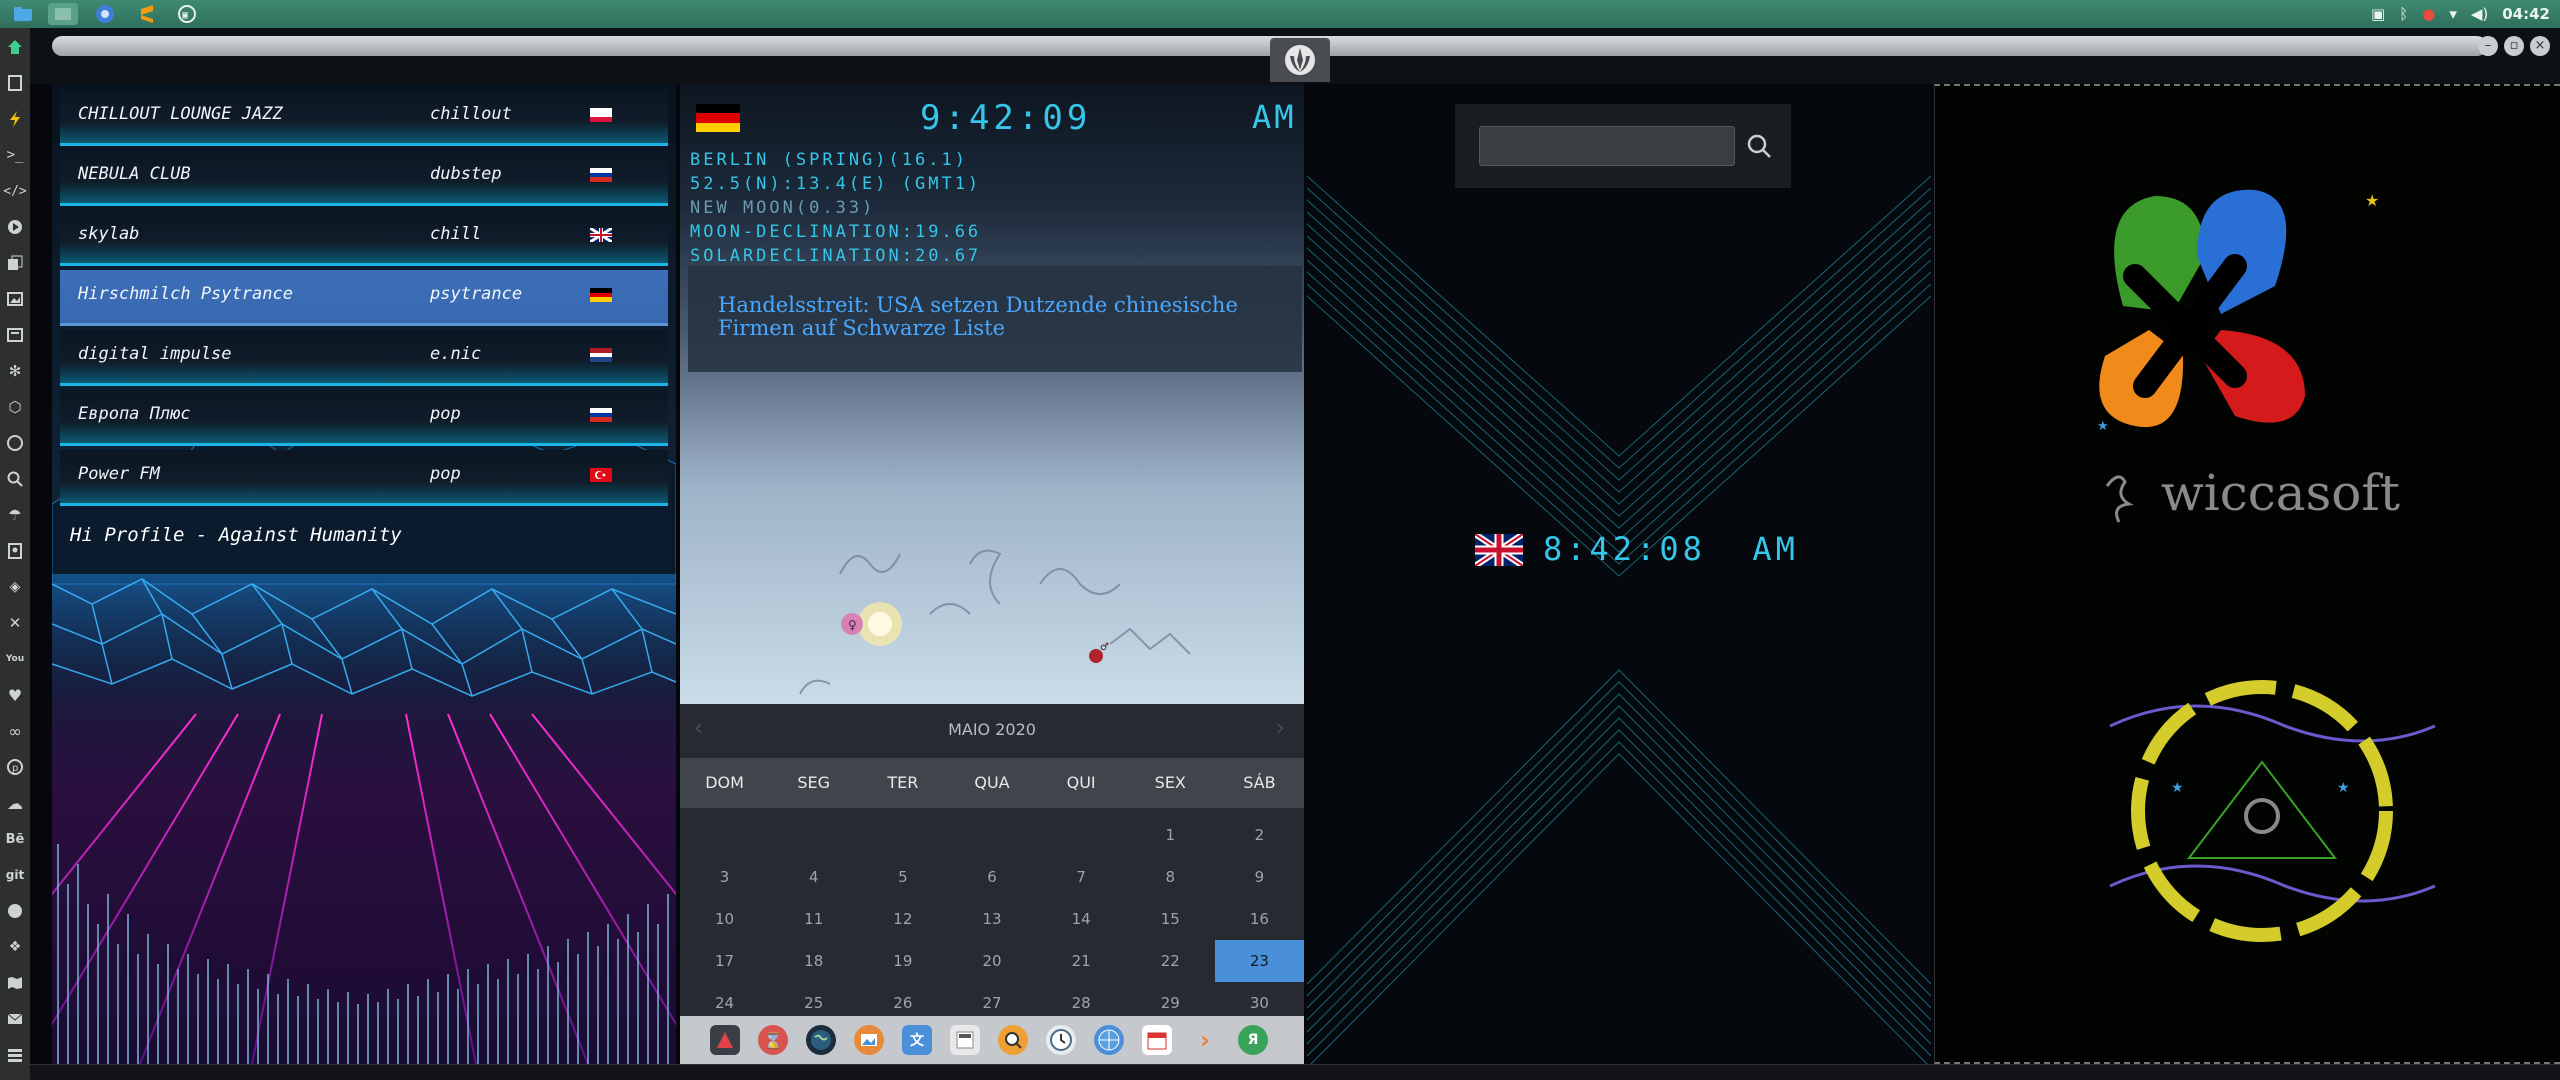 This screenshot has width=2560, height=1080. Describe the element at coordinates (15, 407) in the screenshot. I see `hexagon-icon: ⬡` at that location.